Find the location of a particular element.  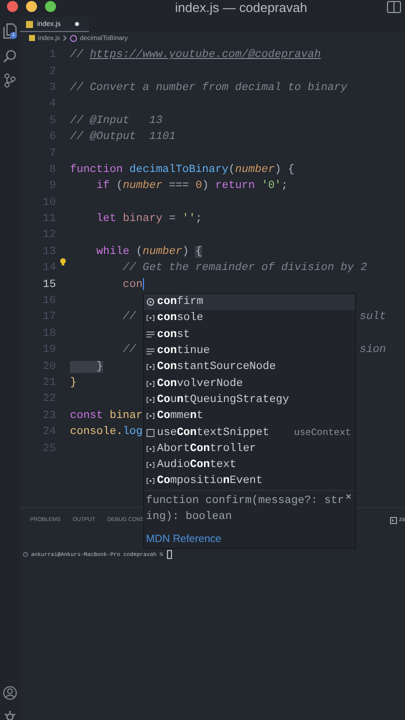

suggestion-item: console is located at coordinates (249, 318).